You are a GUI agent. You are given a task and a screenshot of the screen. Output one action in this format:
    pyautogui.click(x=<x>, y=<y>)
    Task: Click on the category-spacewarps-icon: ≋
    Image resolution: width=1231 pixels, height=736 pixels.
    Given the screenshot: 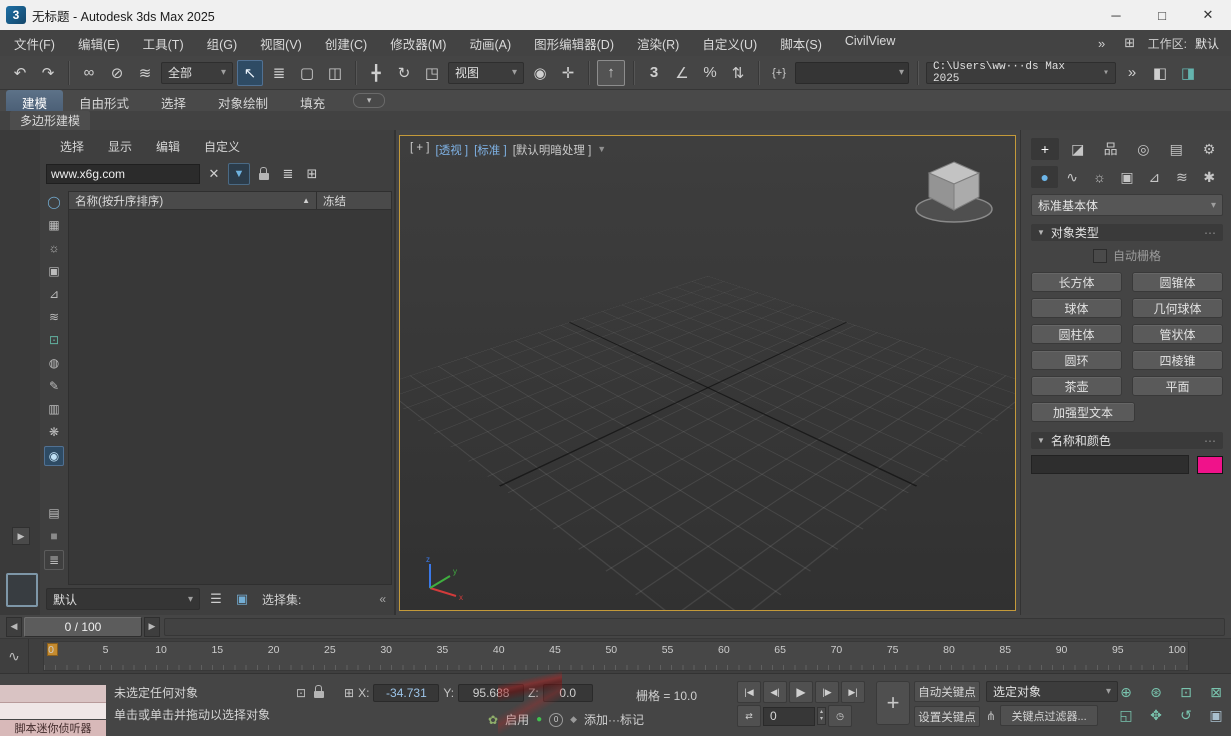 What is the action you would take?
    pyautogui.click(x=1181, y=177)
    